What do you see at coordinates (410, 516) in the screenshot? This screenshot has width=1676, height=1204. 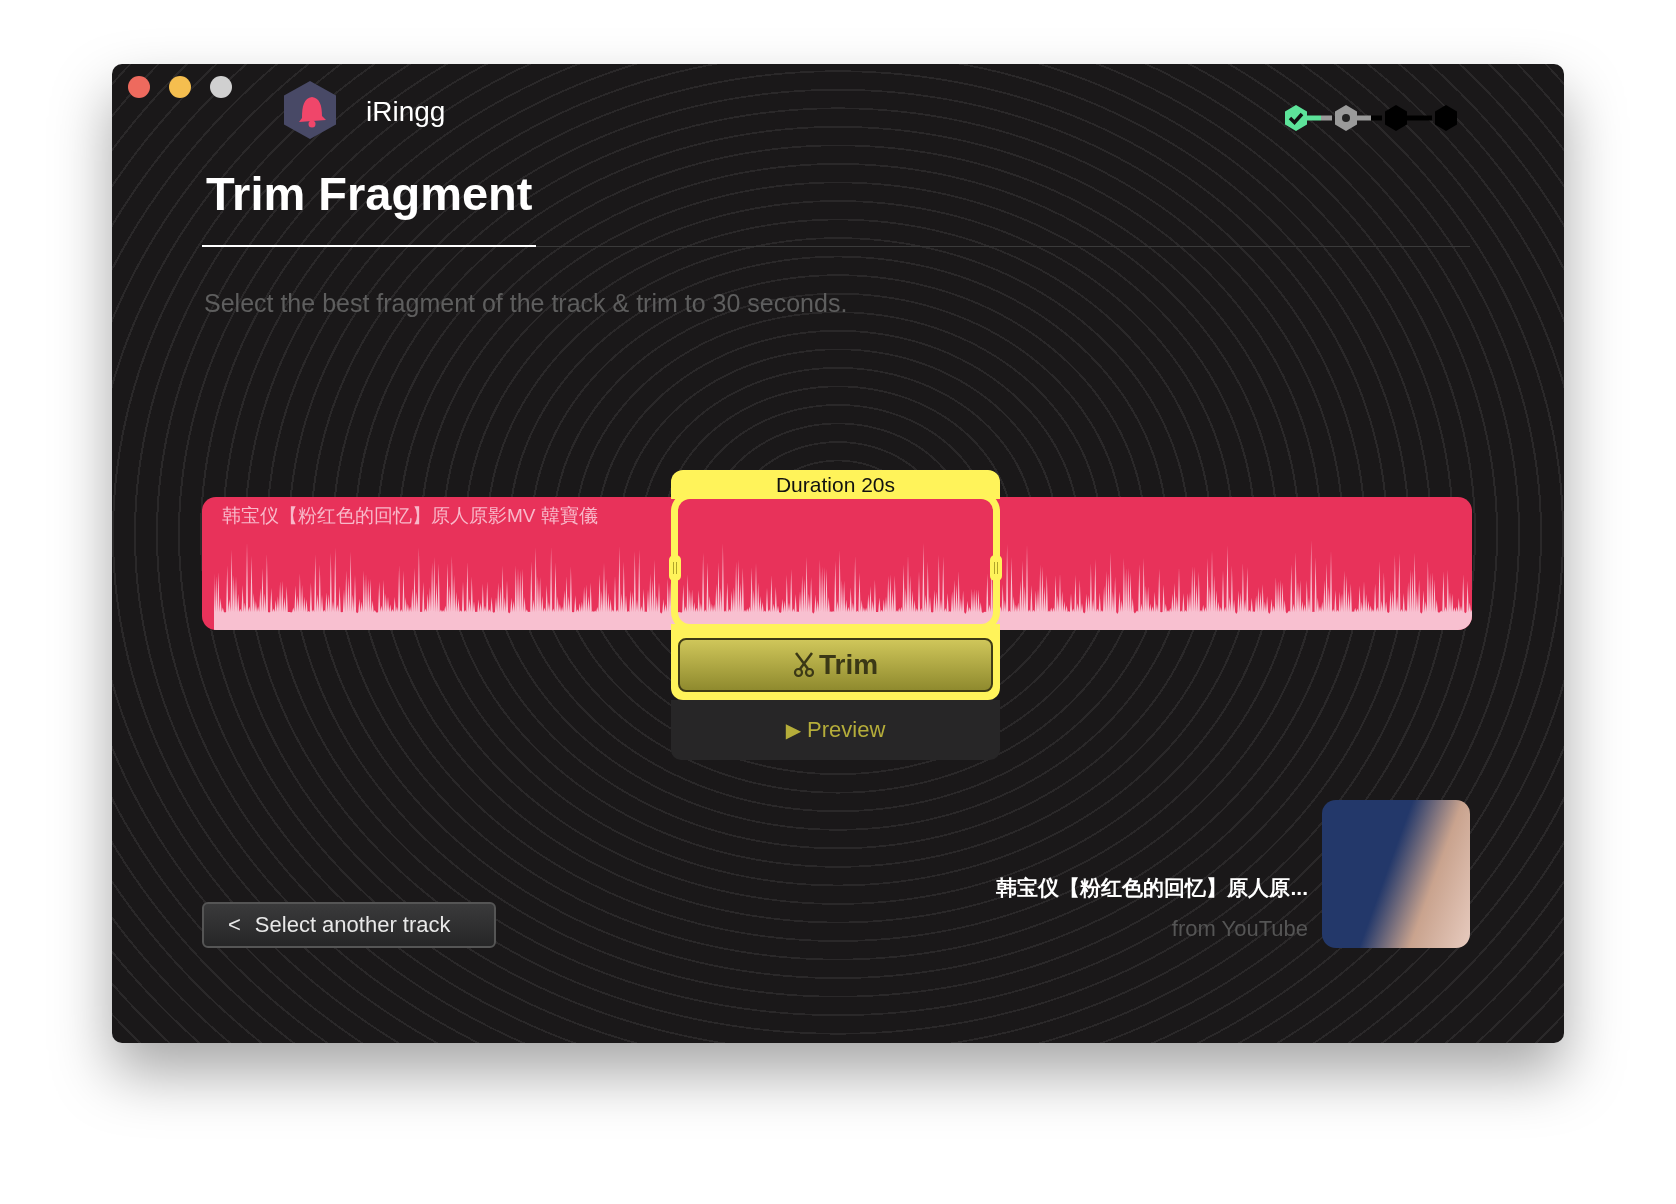 I see `track-title: 韩宝仪【粉红色的回忆】原人原影MV 韓寶儀` at bounding box center [410, 516].